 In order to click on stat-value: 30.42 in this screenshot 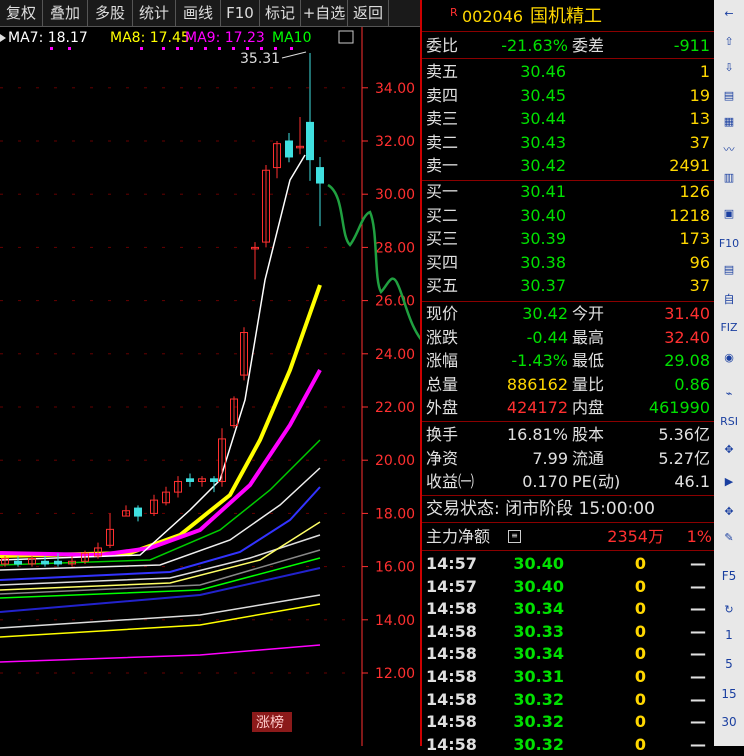, I will do `click(545, 313)`.